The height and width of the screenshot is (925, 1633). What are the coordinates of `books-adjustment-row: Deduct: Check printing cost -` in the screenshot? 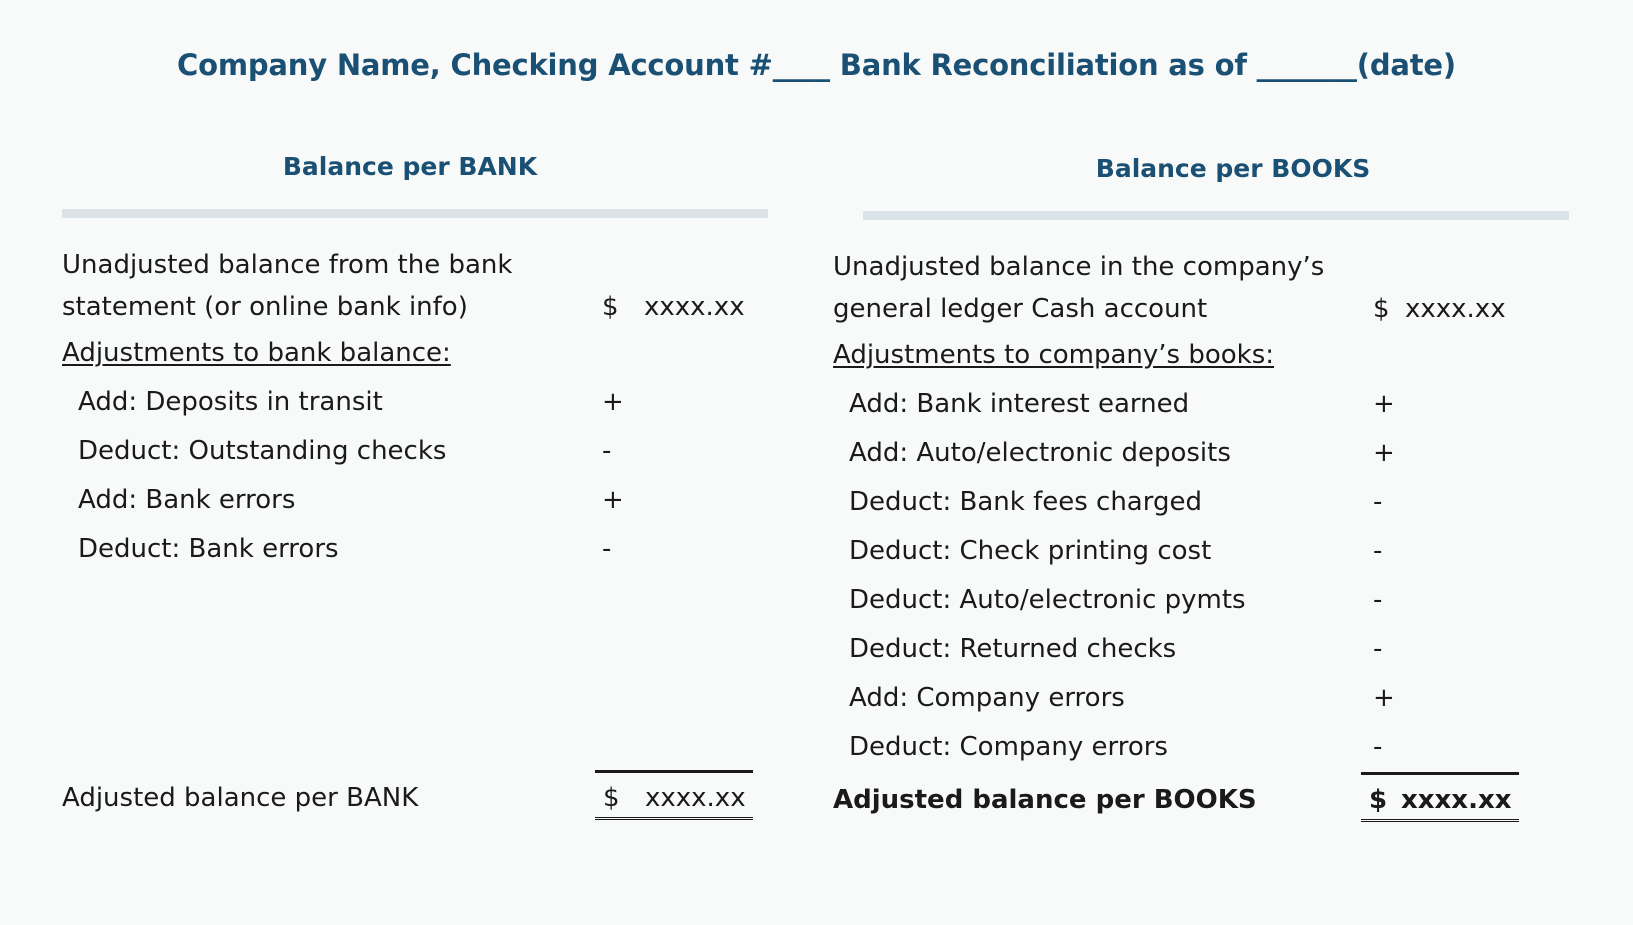 It's located at (1233, 551).